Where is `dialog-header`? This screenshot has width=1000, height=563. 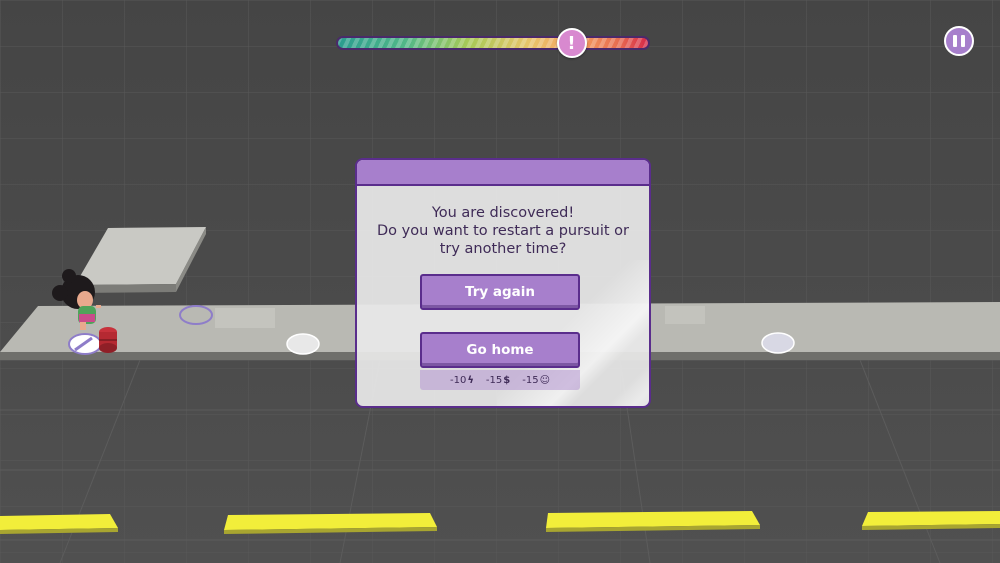 dialog-header is located at coordinates (503, 173).